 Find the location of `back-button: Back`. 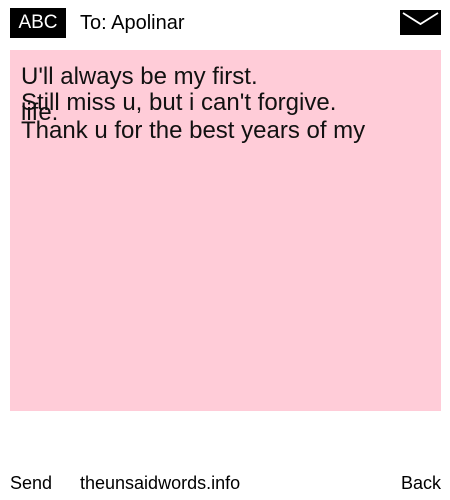

back-button: Back is located at coordinates (421, 483).